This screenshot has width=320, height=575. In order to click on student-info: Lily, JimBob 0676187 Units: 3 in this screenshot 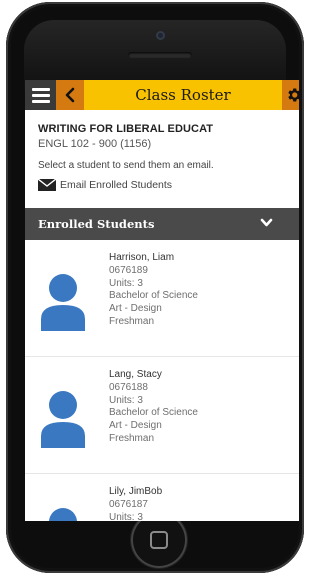, I will do `click(135, 503)`.